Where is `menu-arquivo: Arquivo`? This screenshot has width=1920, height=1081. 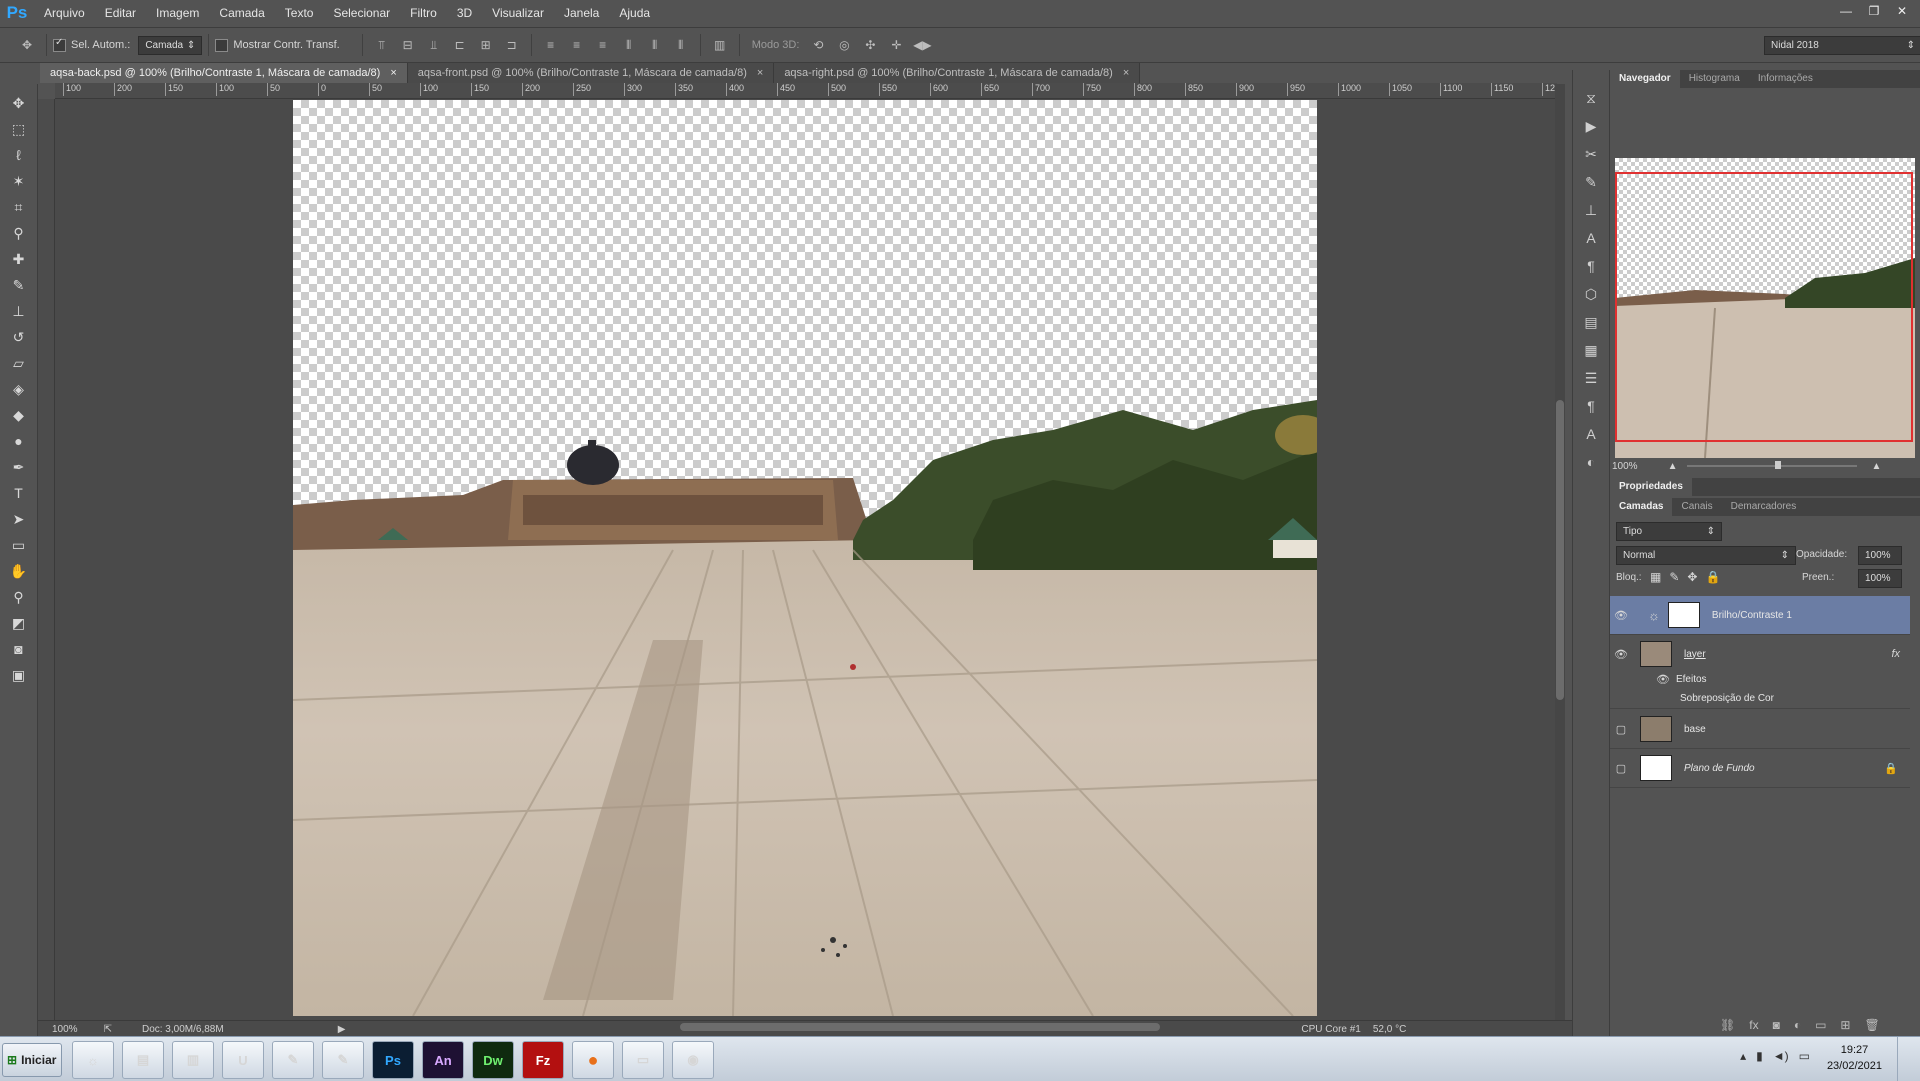
menu-arquivo: Arquivo is located at coordinates (64, 13).